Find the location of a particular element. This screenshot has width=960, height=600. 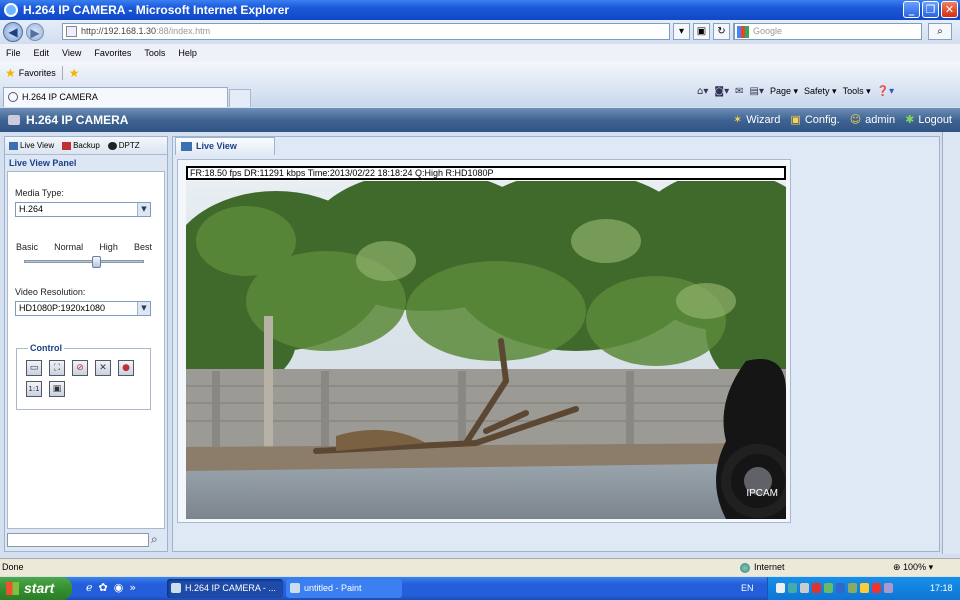

tray-icons is located at coordinates (834, 588).